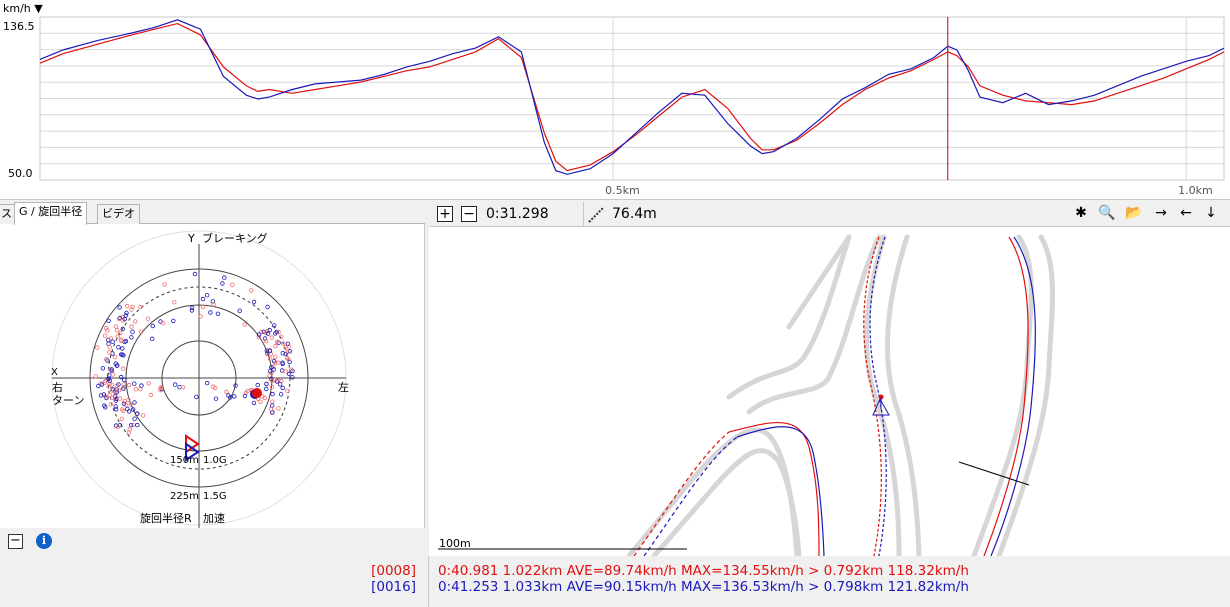 This screenshot has width=1230, height=607. I want to click on arrow-right-icon: →, so click(1161, 214).